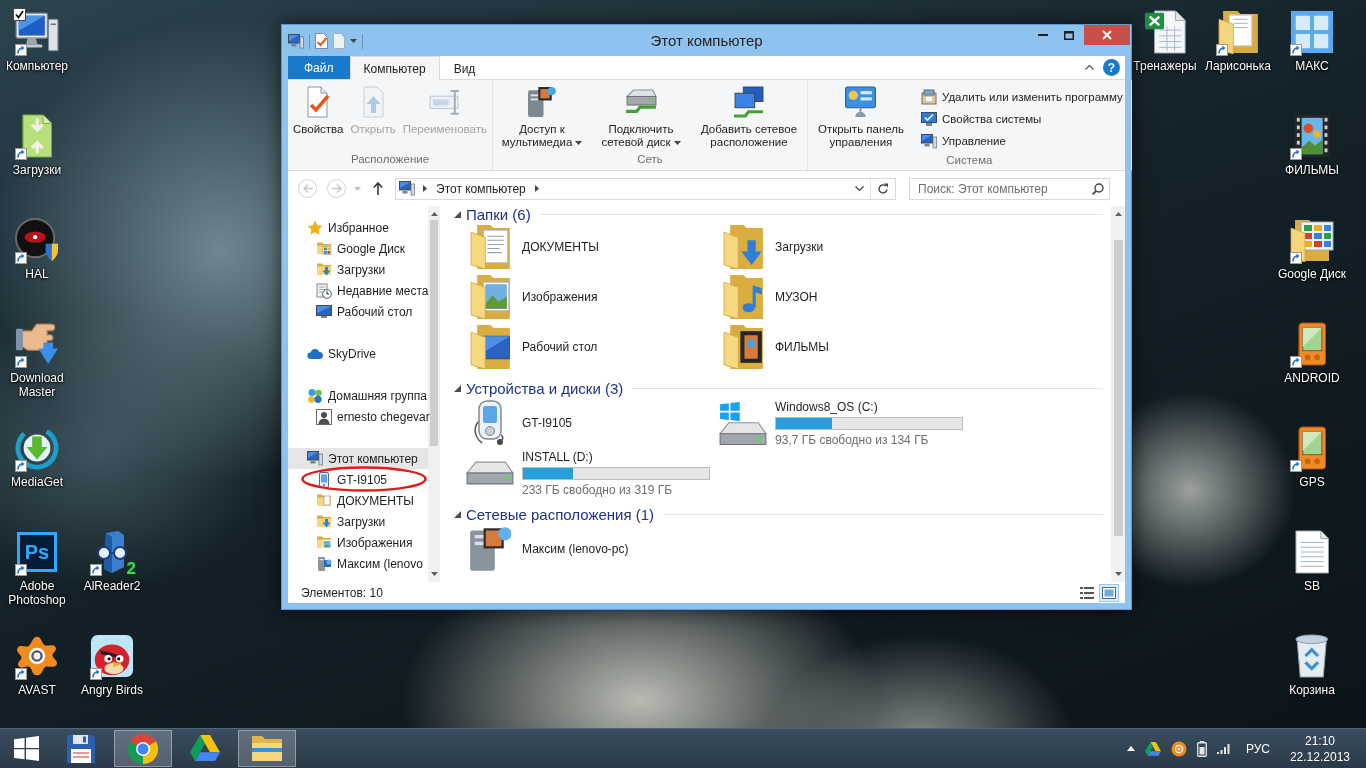 The width and height of the screenshot is (1366, 768). I want to click on nav-item: Google Диск, so click(358, 248).